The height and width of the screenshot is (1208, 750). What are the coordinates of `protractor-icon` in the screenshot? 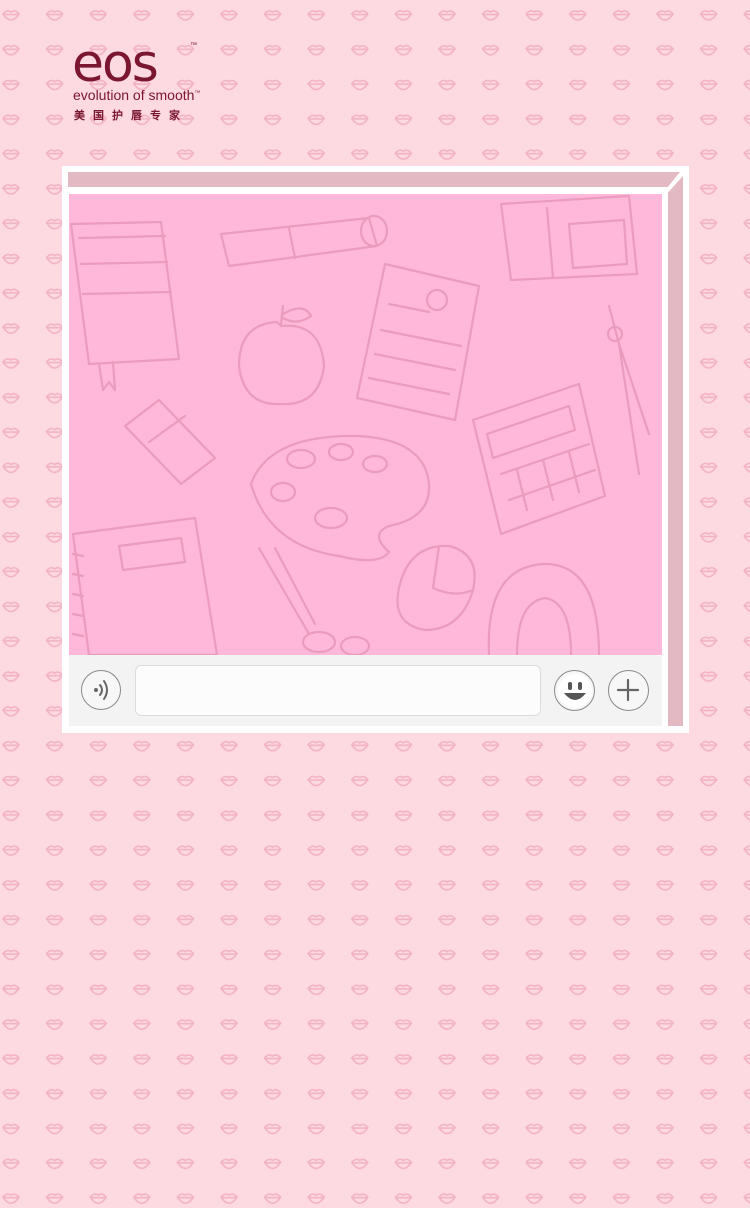 It's located at (544, 608).